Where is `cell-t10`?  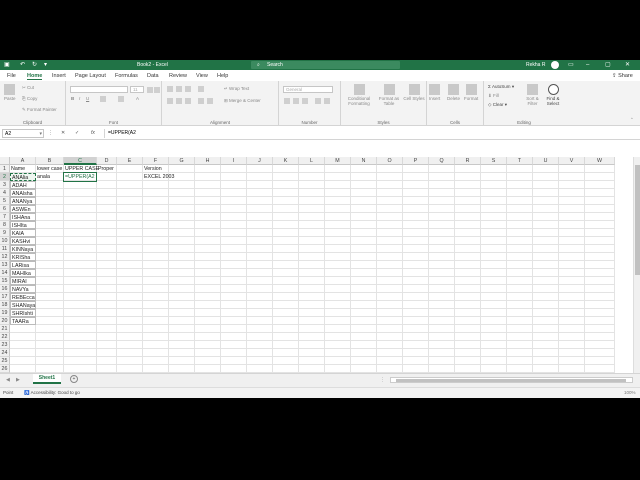 cell-t10 is located at coordinates (520, 241).